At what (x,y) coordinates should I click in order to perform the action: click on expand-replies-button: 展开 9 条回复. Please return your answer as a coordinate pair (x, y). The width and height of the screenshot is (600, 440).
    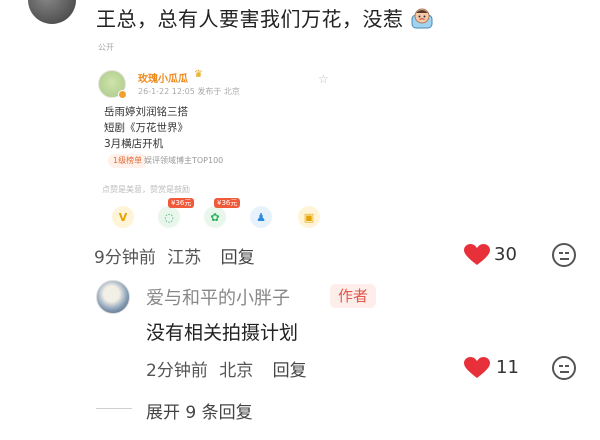
    Looking at the image, I should click on (199, 410).